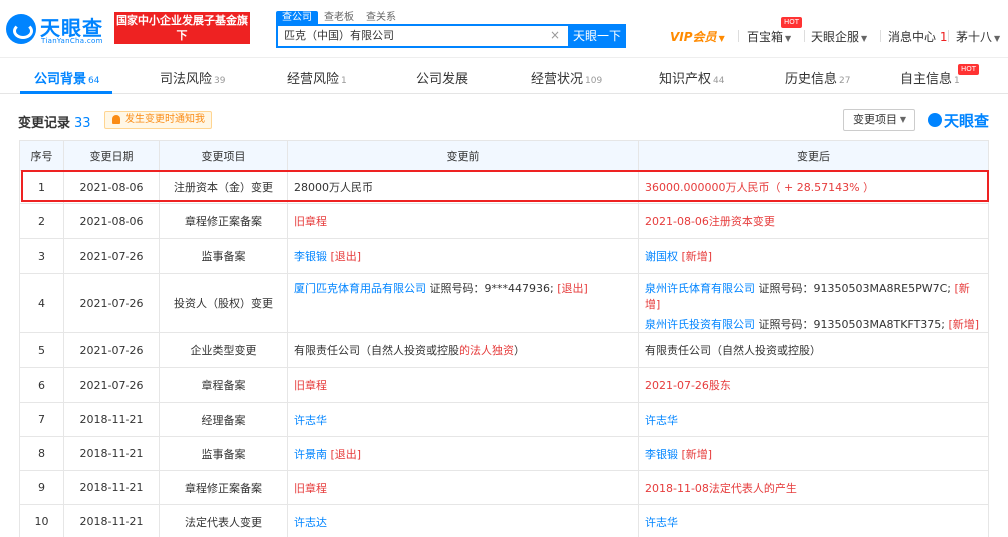 The height and width of the screenshot is (537, 1008). What do you see at coordinates (111, 155) in the screenshot?
I see `header-date: 变更日期` at bounding box center [111, 155].